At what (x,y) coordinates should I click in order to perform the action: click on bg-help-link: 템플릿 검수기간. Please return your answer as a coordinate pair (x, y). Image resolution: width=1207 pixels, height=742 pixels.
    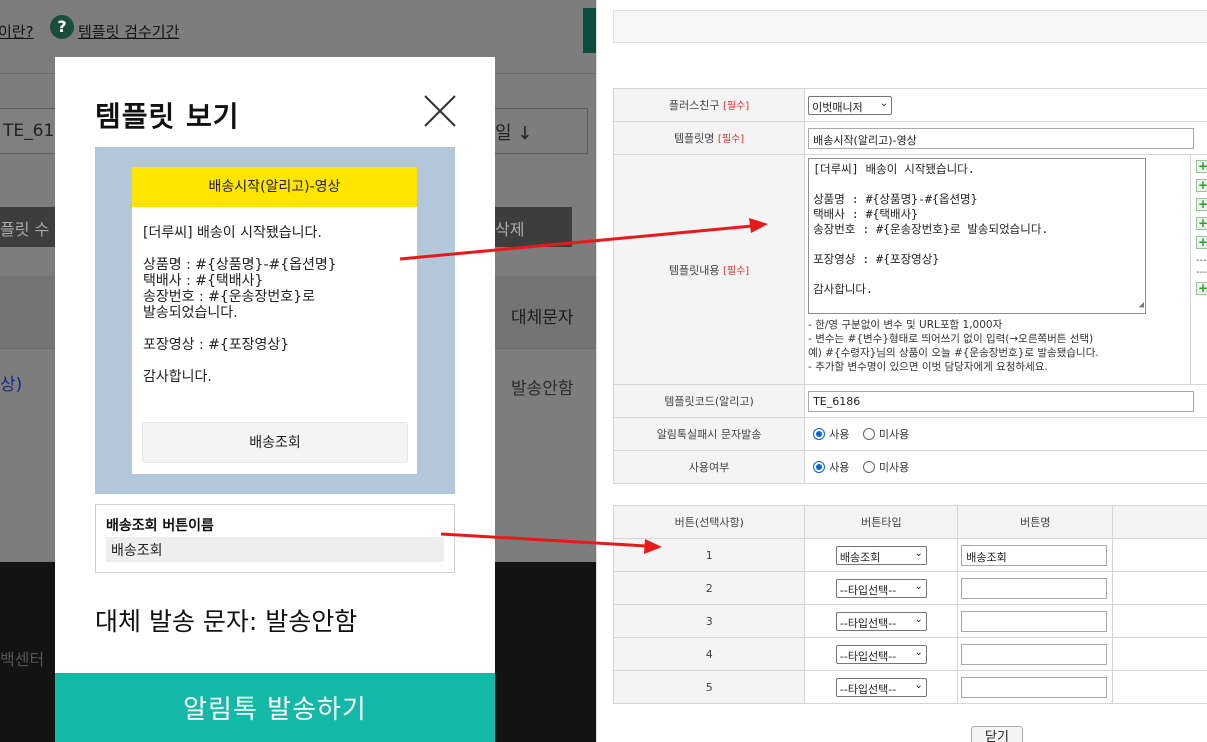
    Looking at the image, I should click on (128, 31).